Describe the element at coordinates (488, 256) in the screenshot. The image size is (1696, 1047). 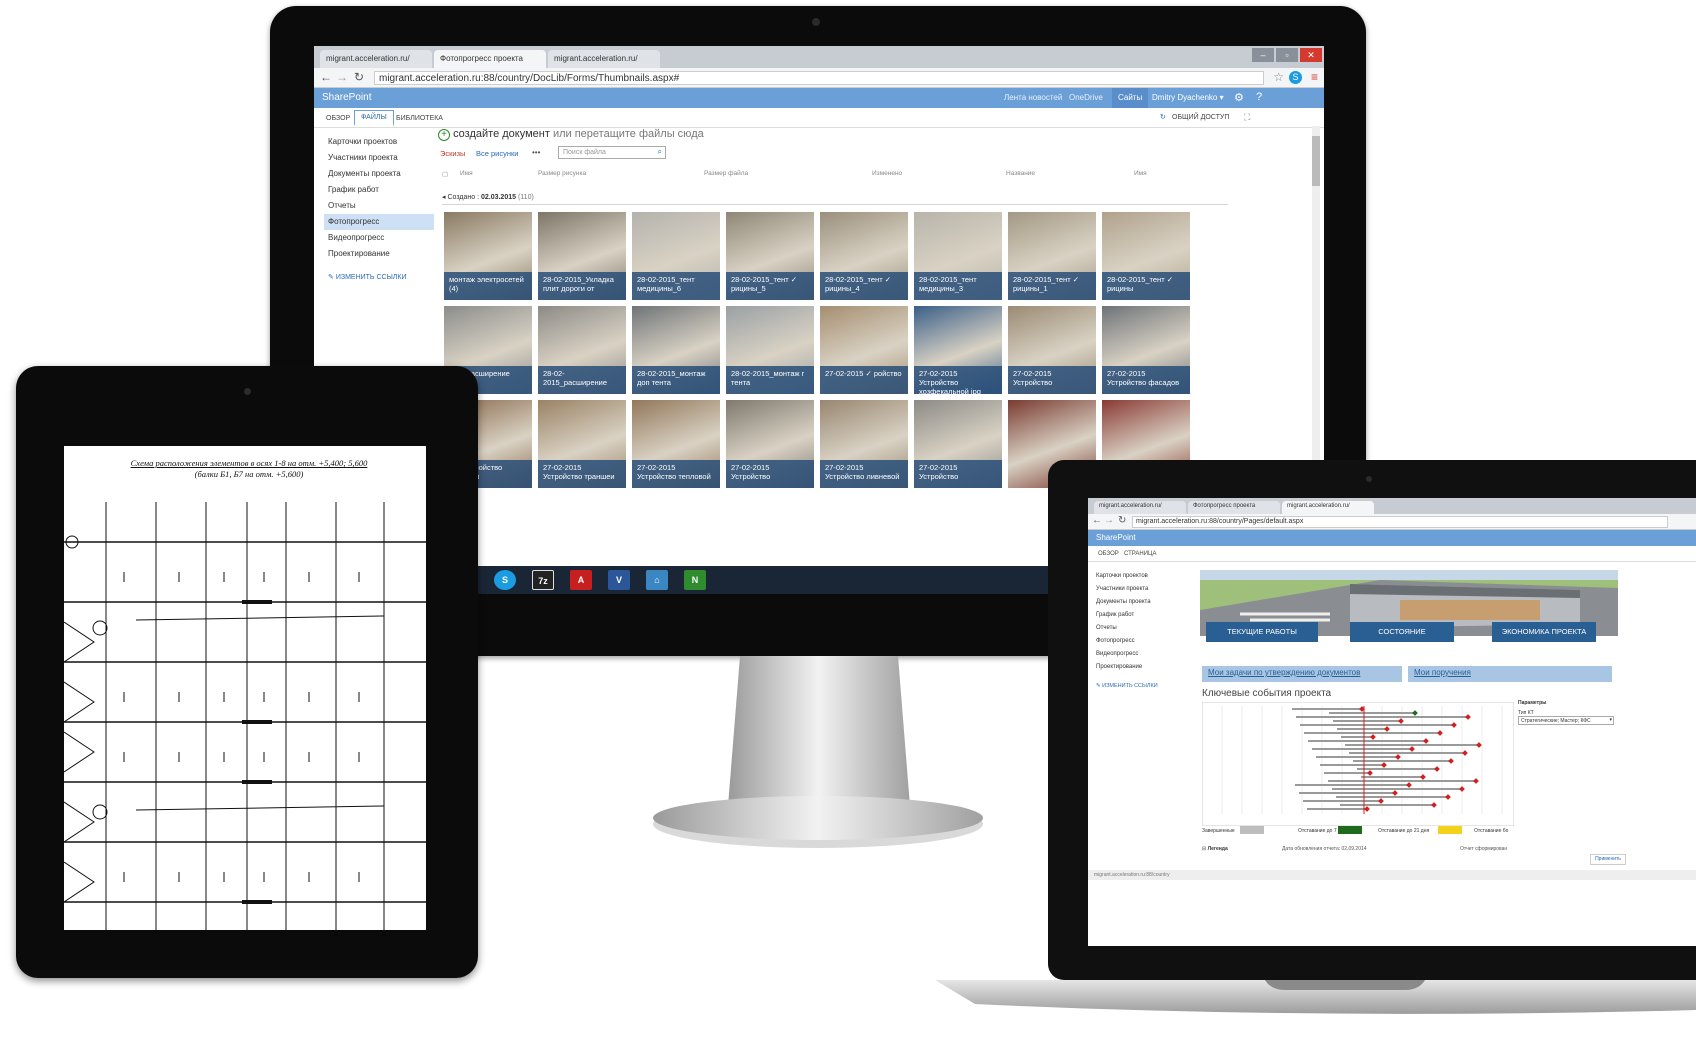
I see `photo-thumbnail: монтаж электросетей (4)` at that location.